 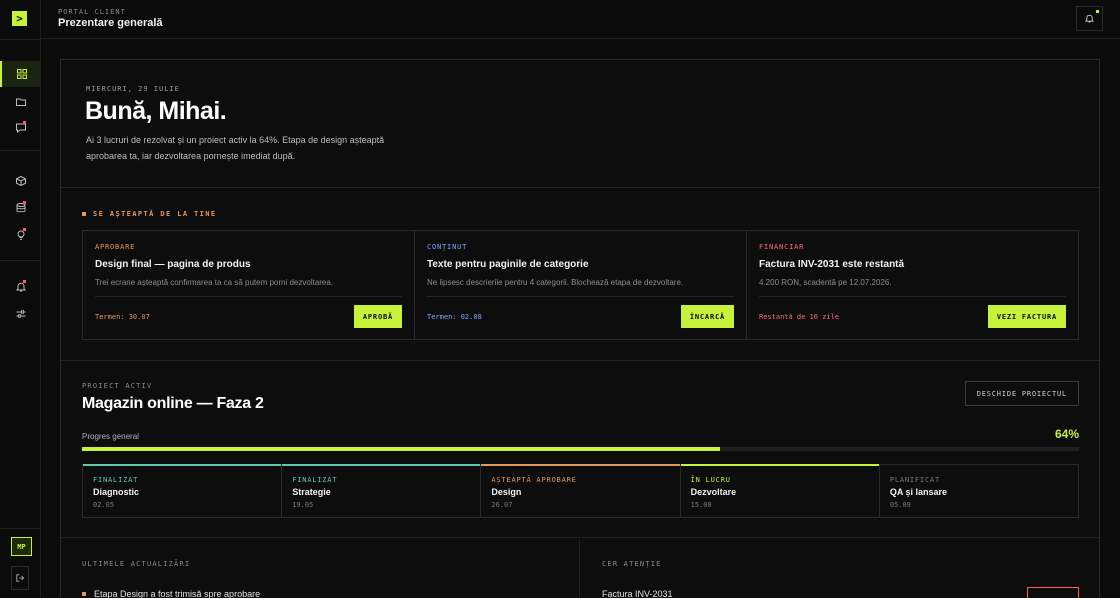 I want to click on section-label: ULTIMELE ACTUALIZĂRI, so click(x=136, y=564).